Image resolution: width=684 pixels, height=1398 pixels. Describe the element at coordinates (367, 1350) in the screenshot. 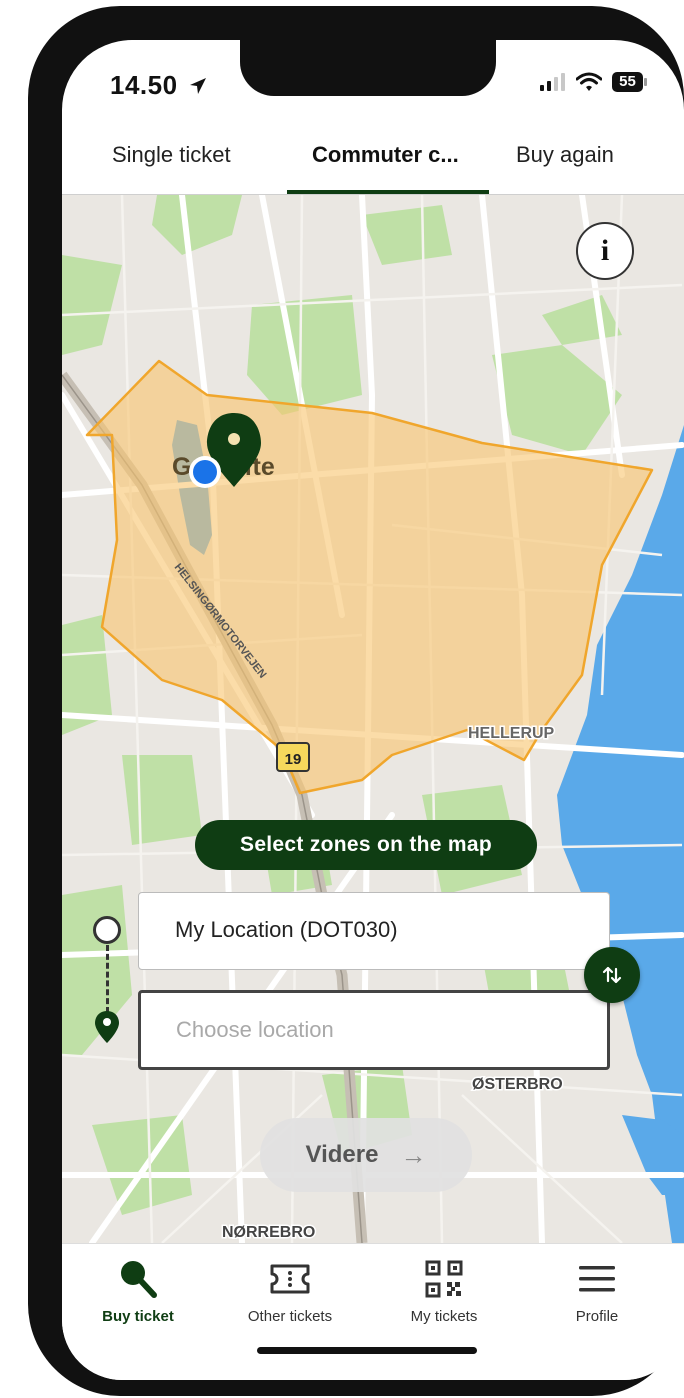

I see `home-indicator` at that location.